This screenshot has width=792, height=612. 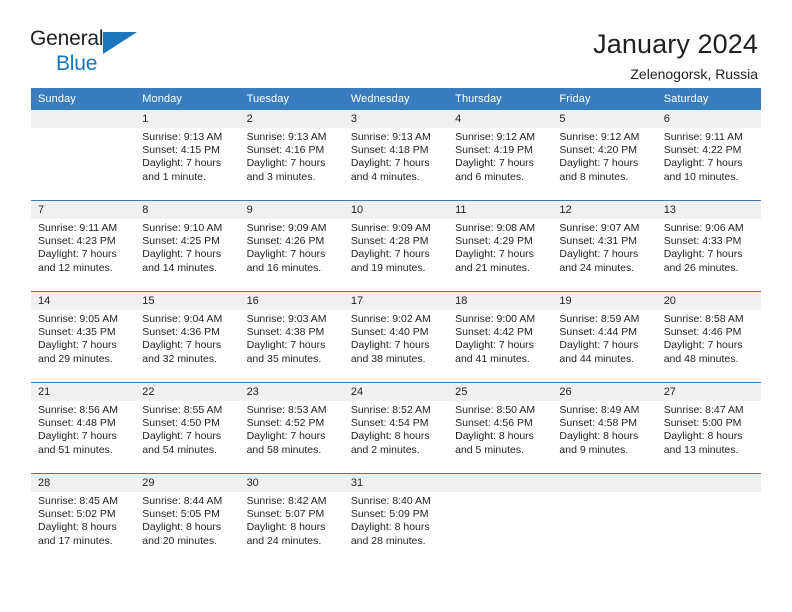 I want to click on day-number: 13, so click(x=708, y=210).